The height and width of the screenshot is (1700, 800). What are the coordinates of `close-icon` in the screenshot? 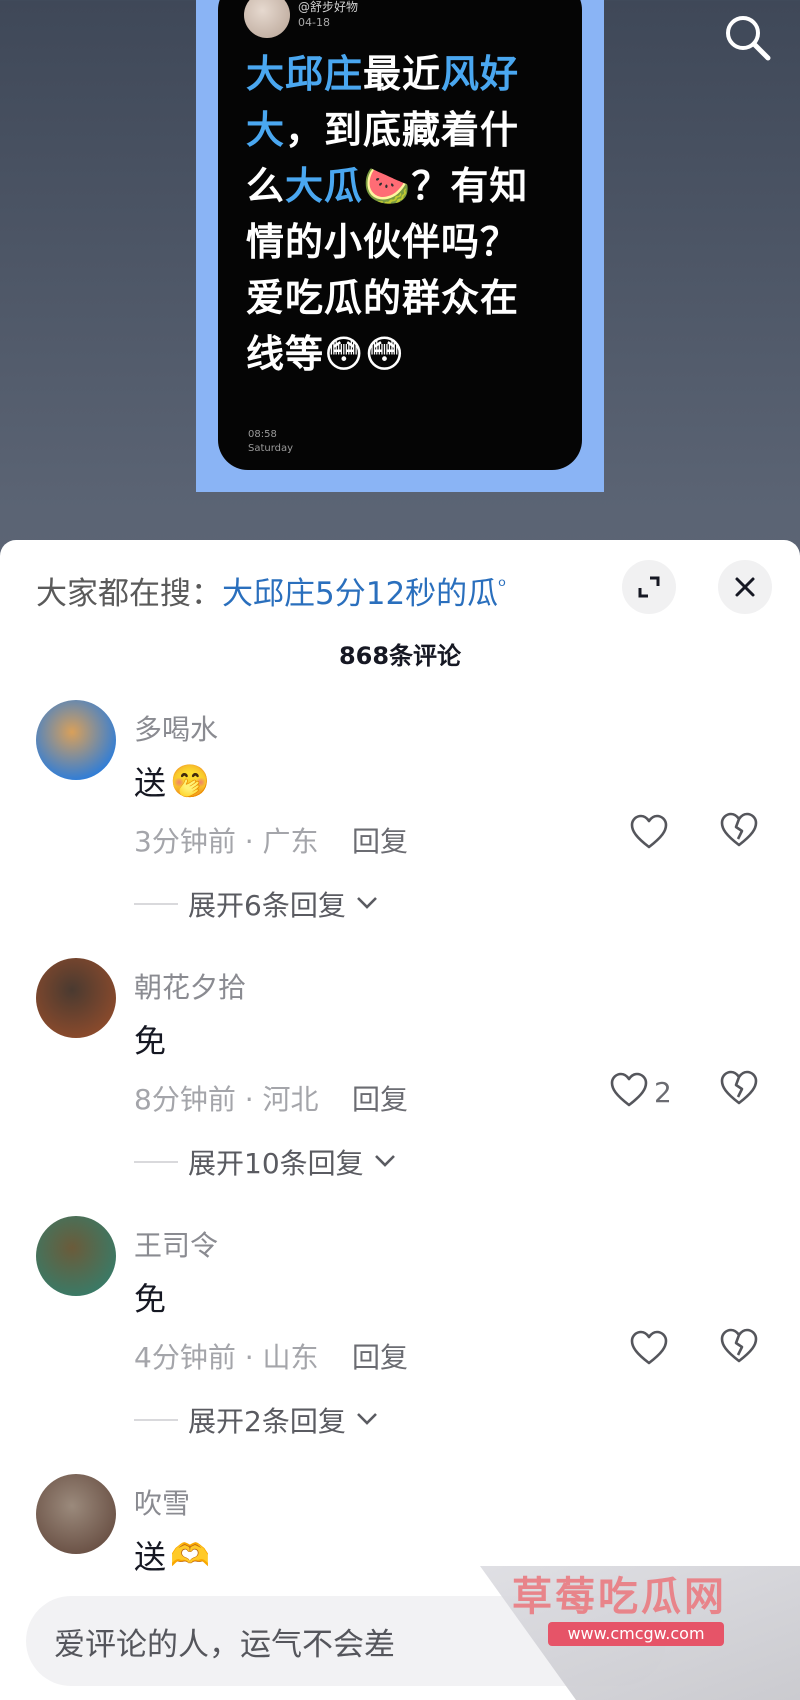 It's located at (745, 587).